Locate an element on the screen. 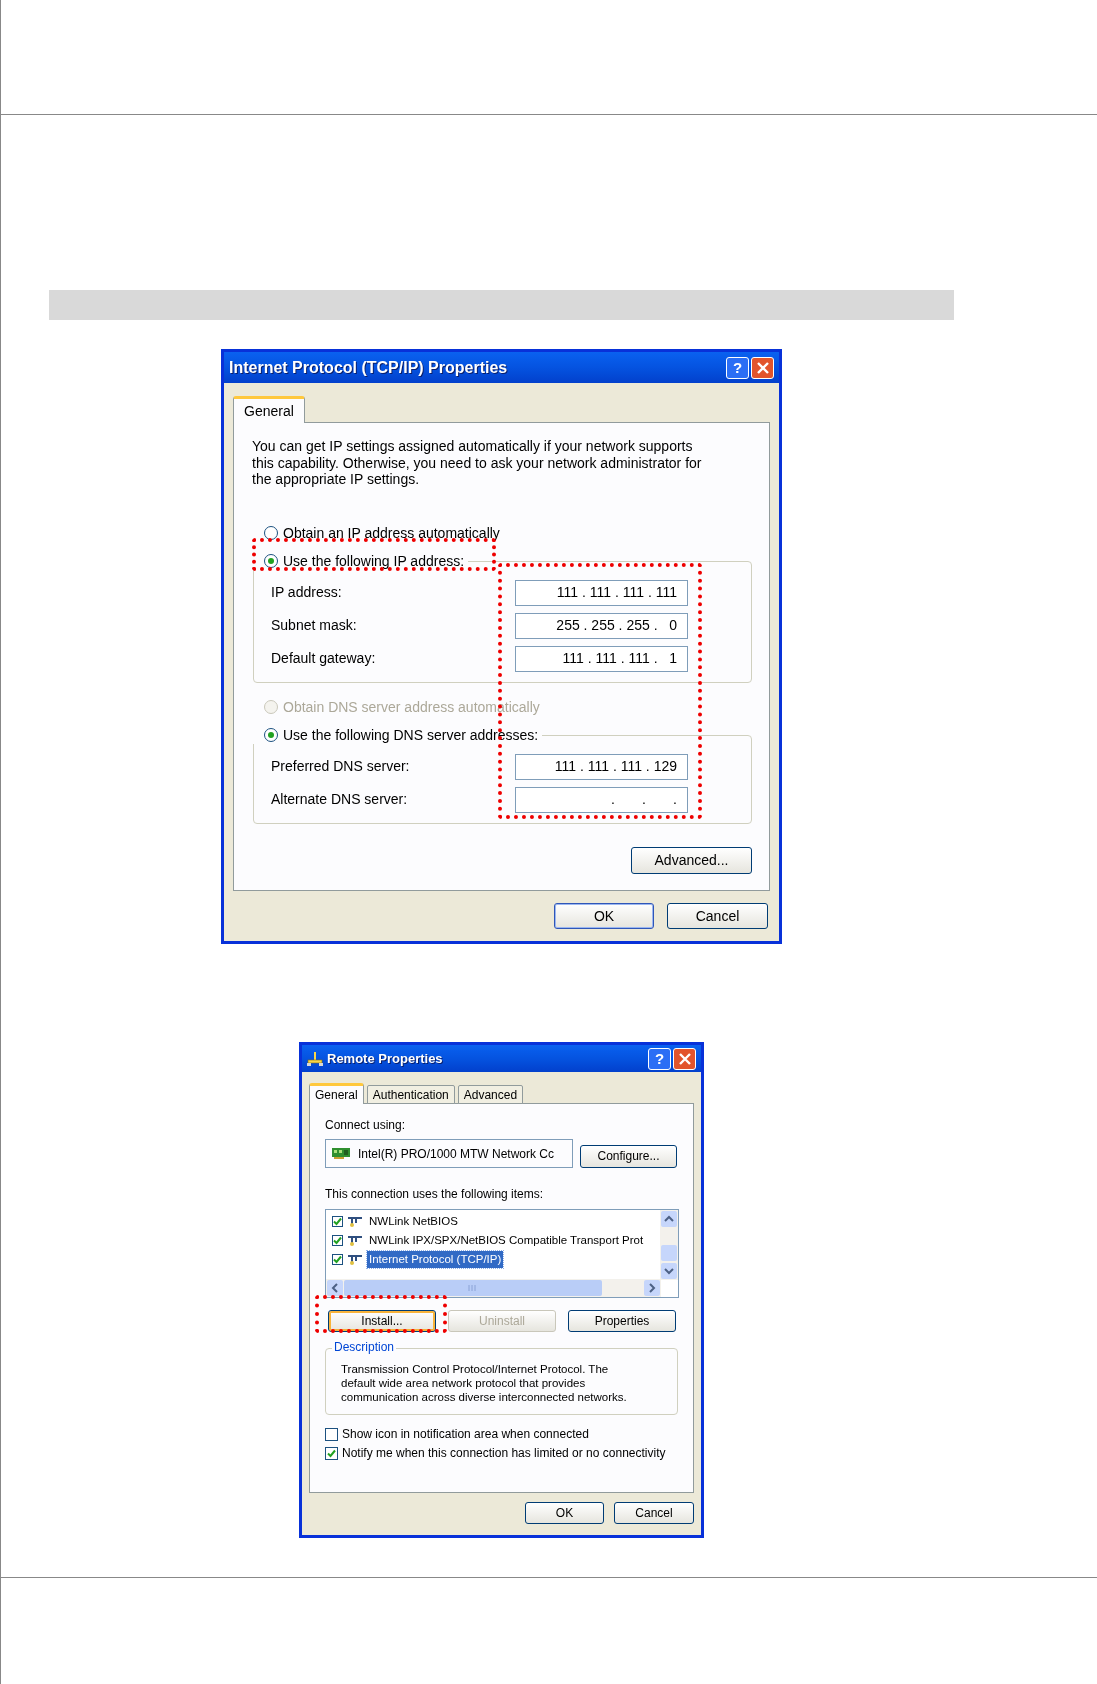 The image size is (1097, 1684). radio-label: Use the following IP address: is located at coordinates (374, 560).